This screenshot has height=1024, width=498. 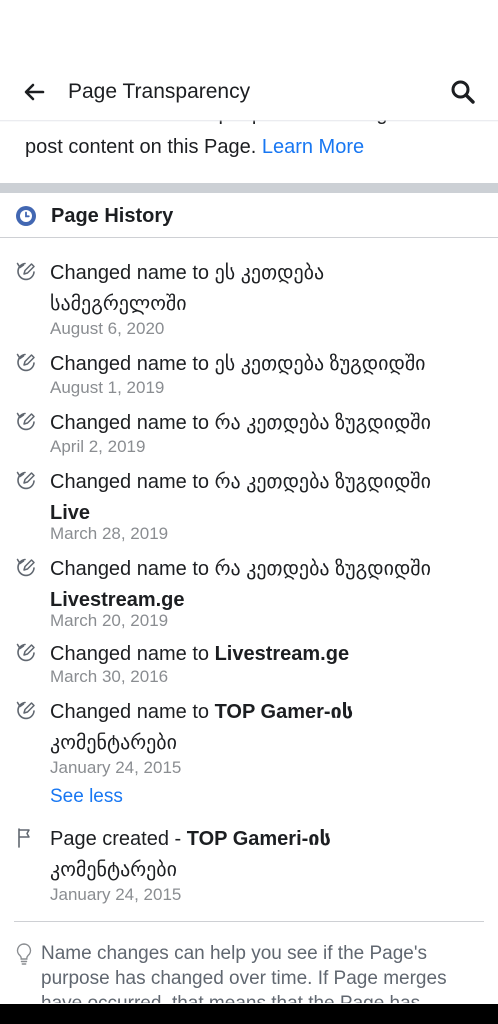 I want to click on search-icon, so click(x=463, y=92).